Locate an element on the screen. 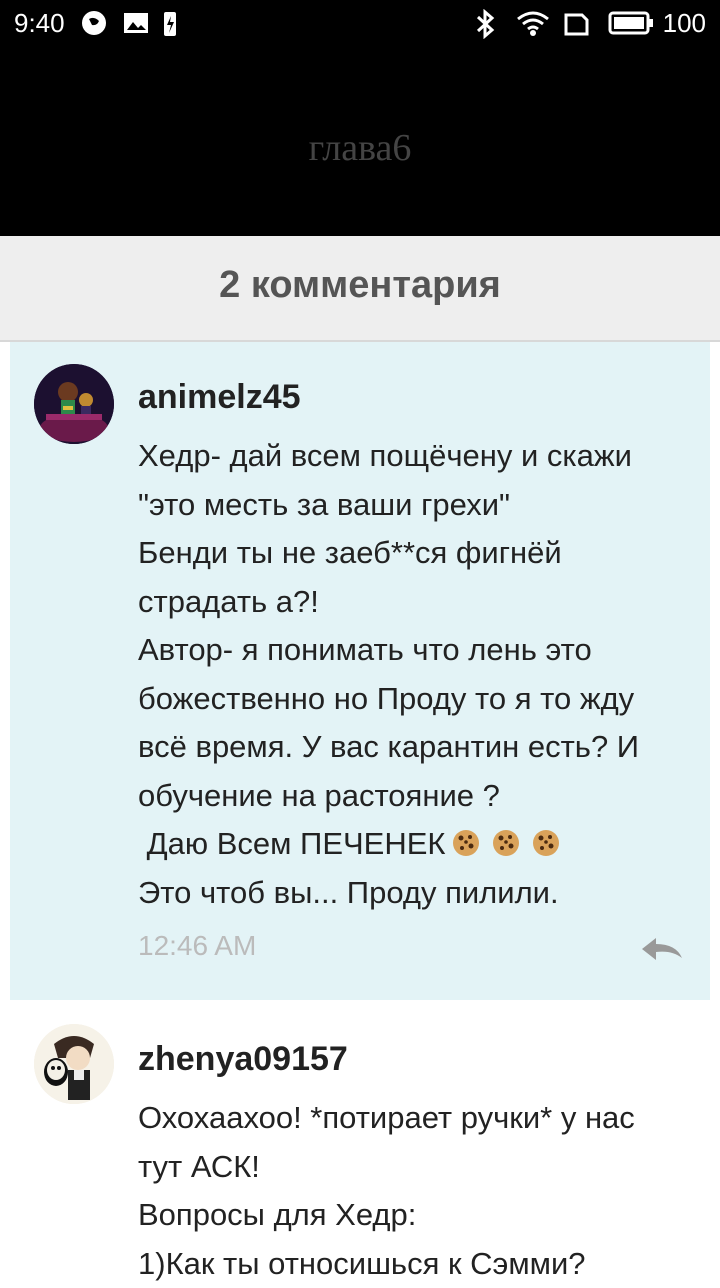 The height and width of the screenshot is (1288, 720). battery-level: 100 is located at coordinates (684, 23).